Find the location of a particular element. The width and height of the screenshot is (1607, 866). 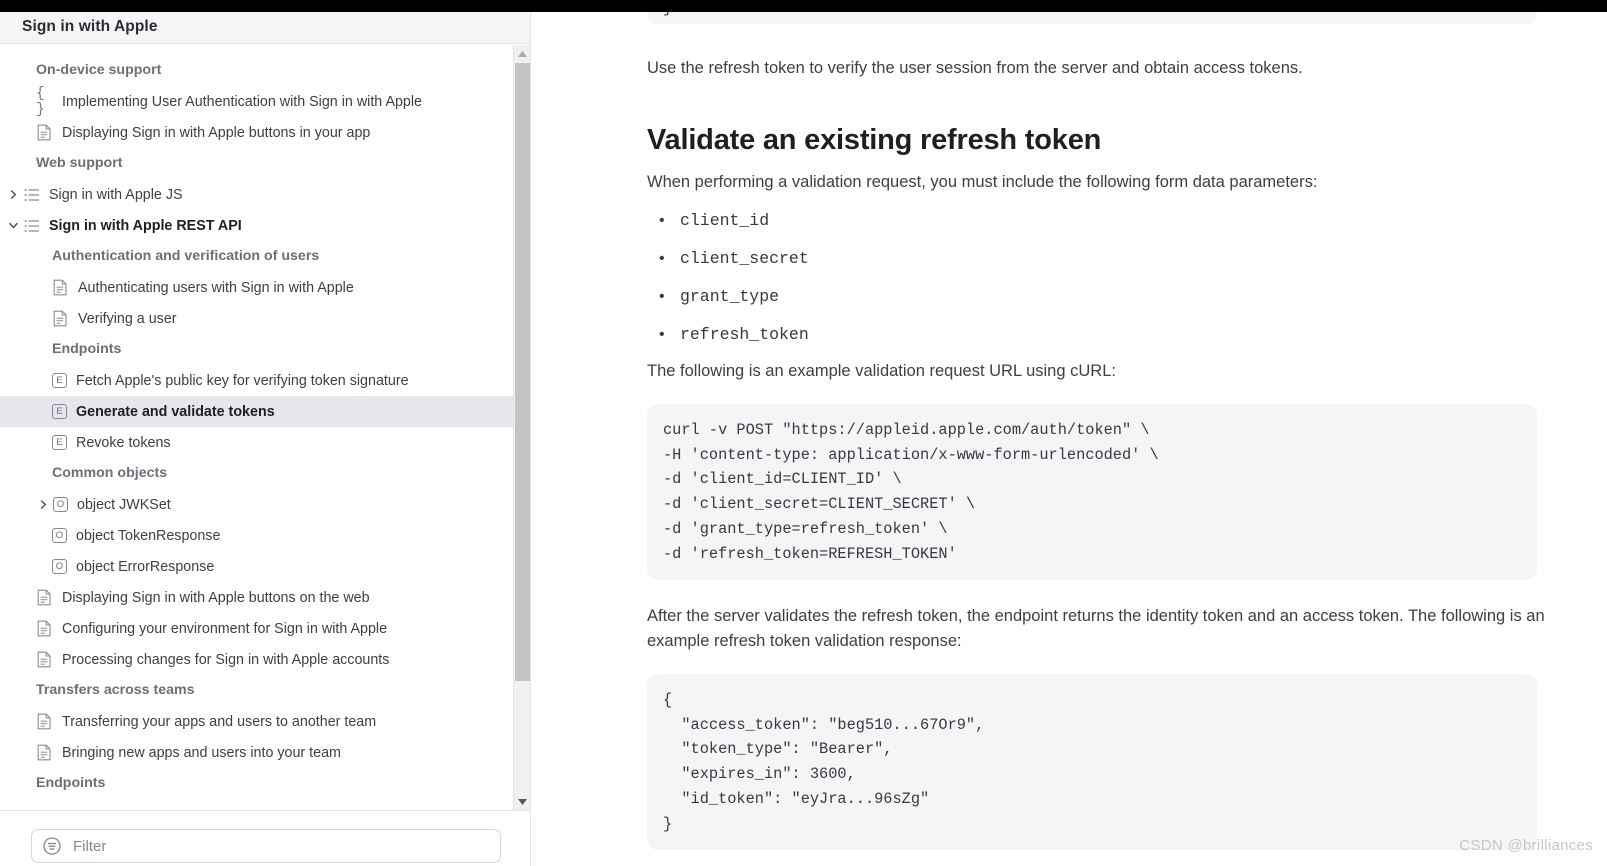

sidebar-title: Sign in with Apple is located at coordinates (90, 26).